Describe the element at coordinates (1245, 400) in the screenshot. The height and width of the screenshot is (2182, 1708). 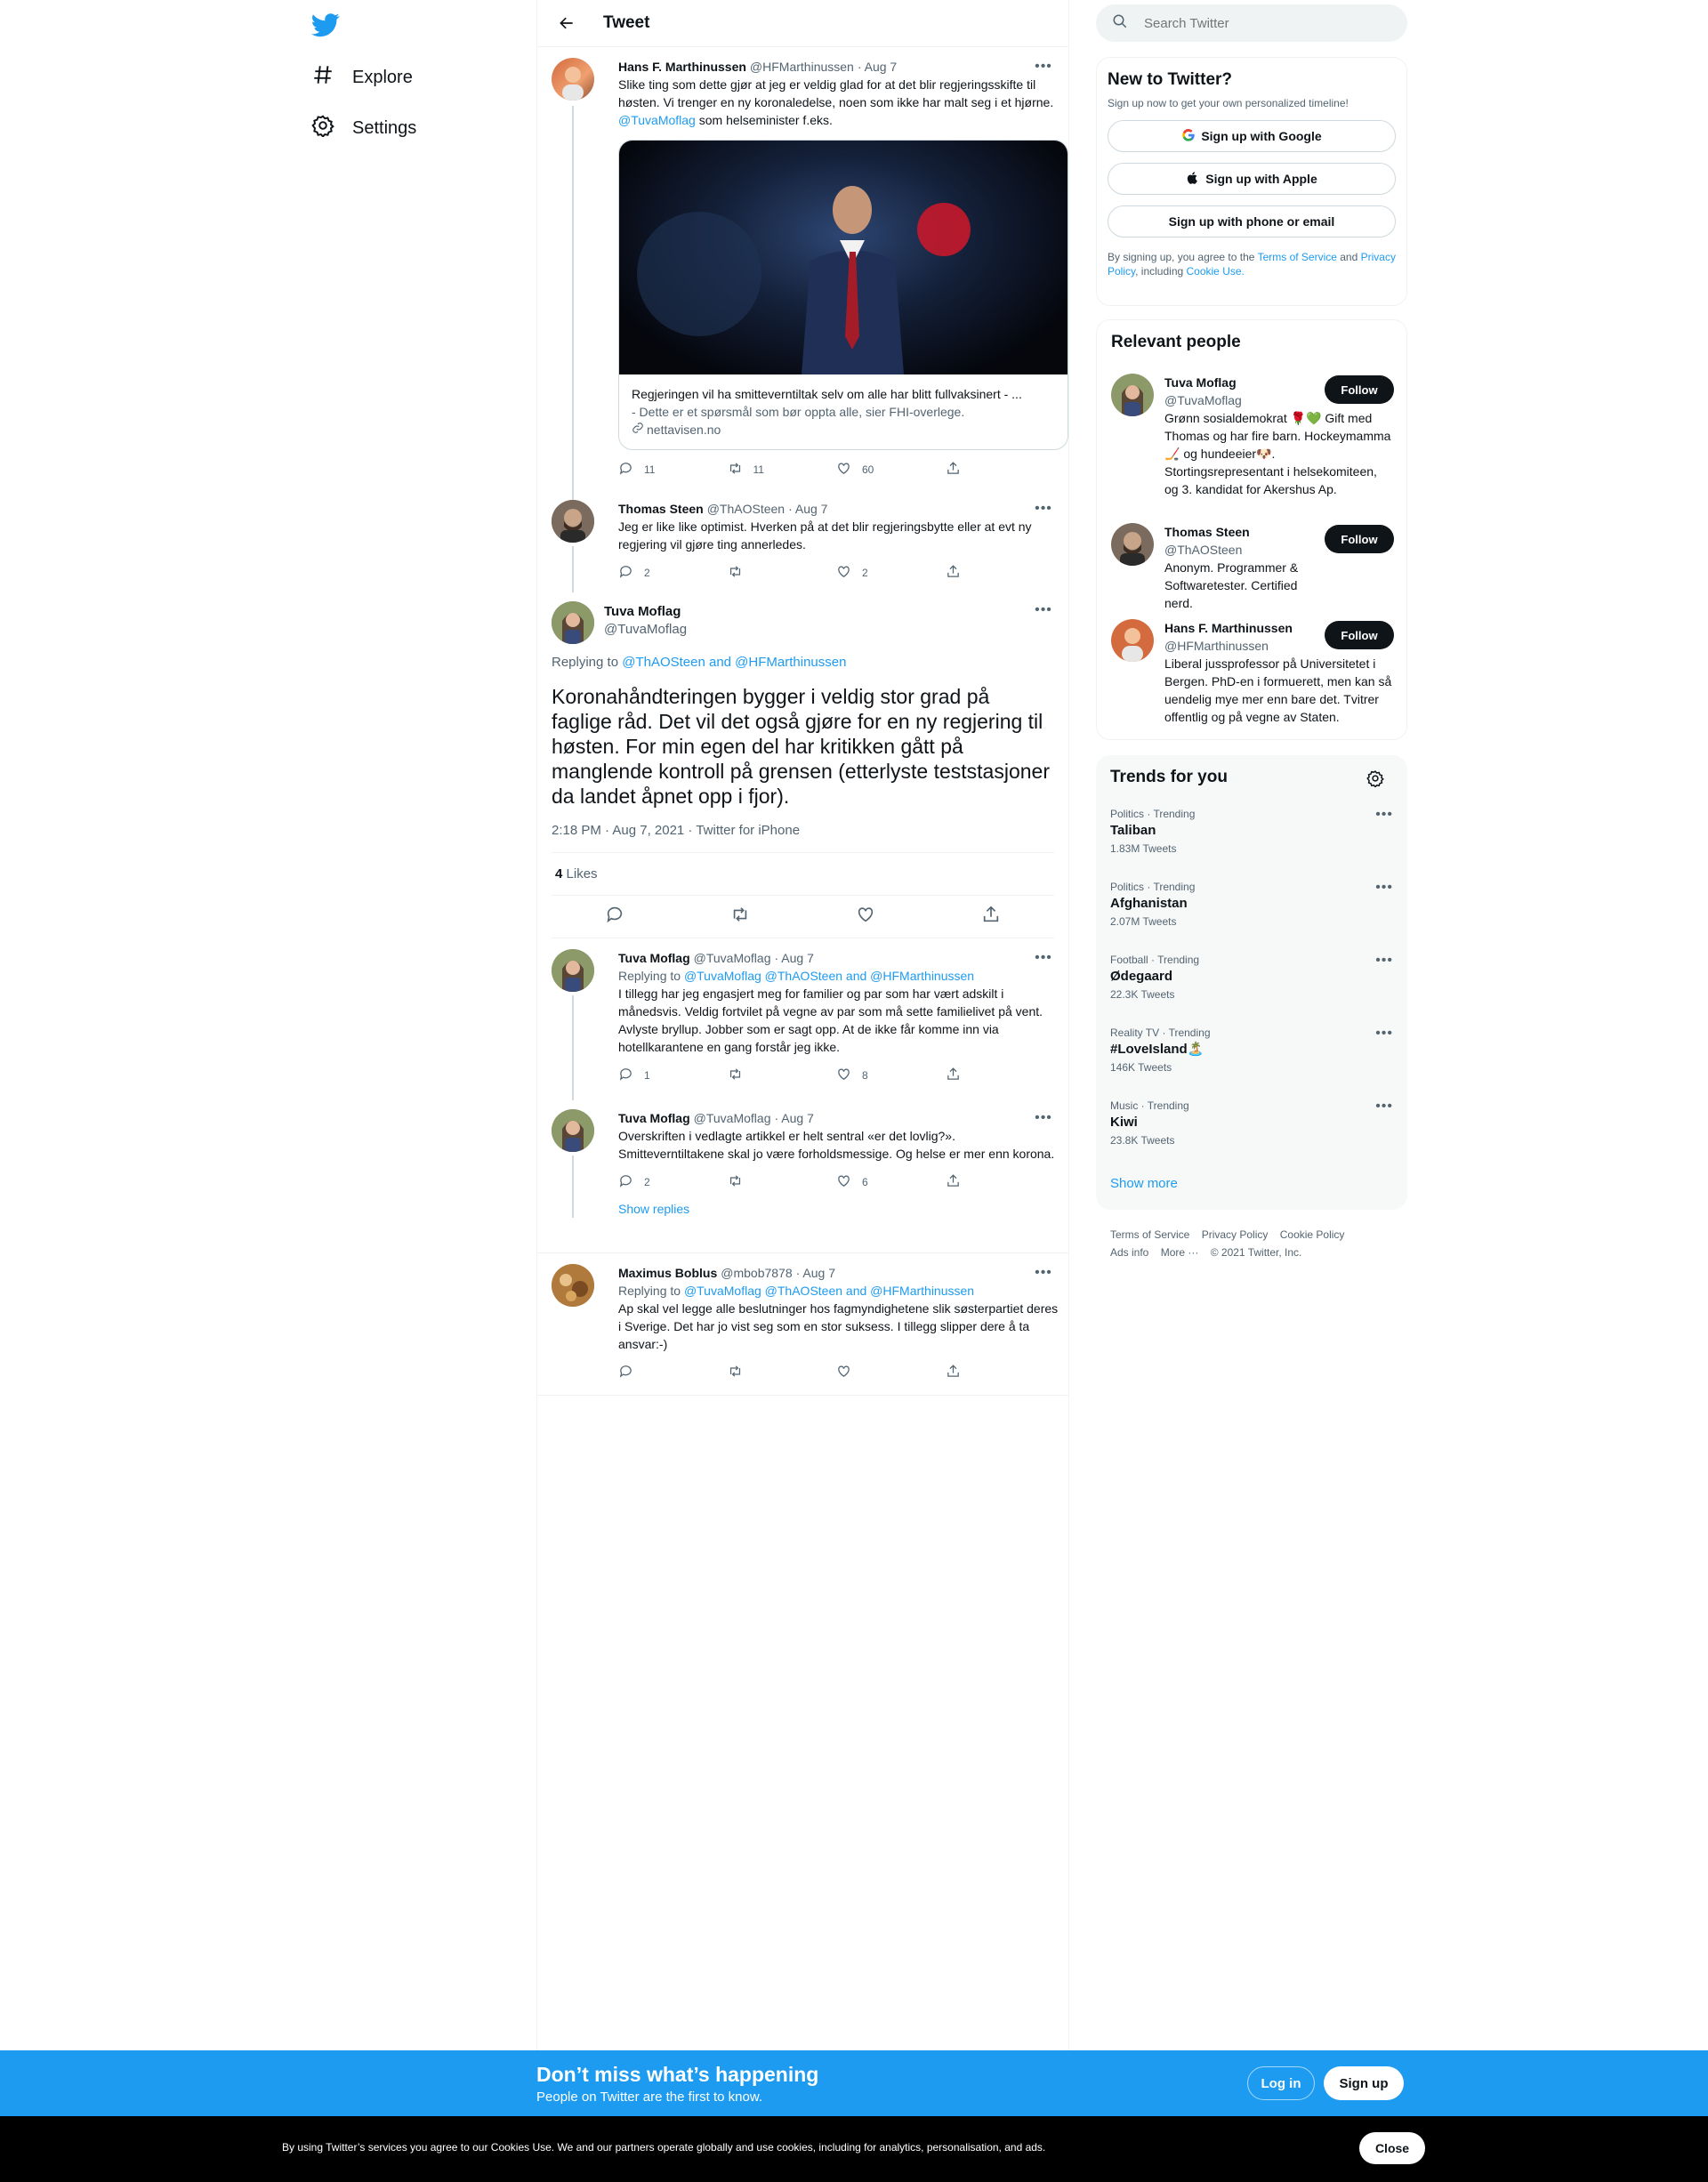
I see `person-handle: @TuvaMoflag` at that location.